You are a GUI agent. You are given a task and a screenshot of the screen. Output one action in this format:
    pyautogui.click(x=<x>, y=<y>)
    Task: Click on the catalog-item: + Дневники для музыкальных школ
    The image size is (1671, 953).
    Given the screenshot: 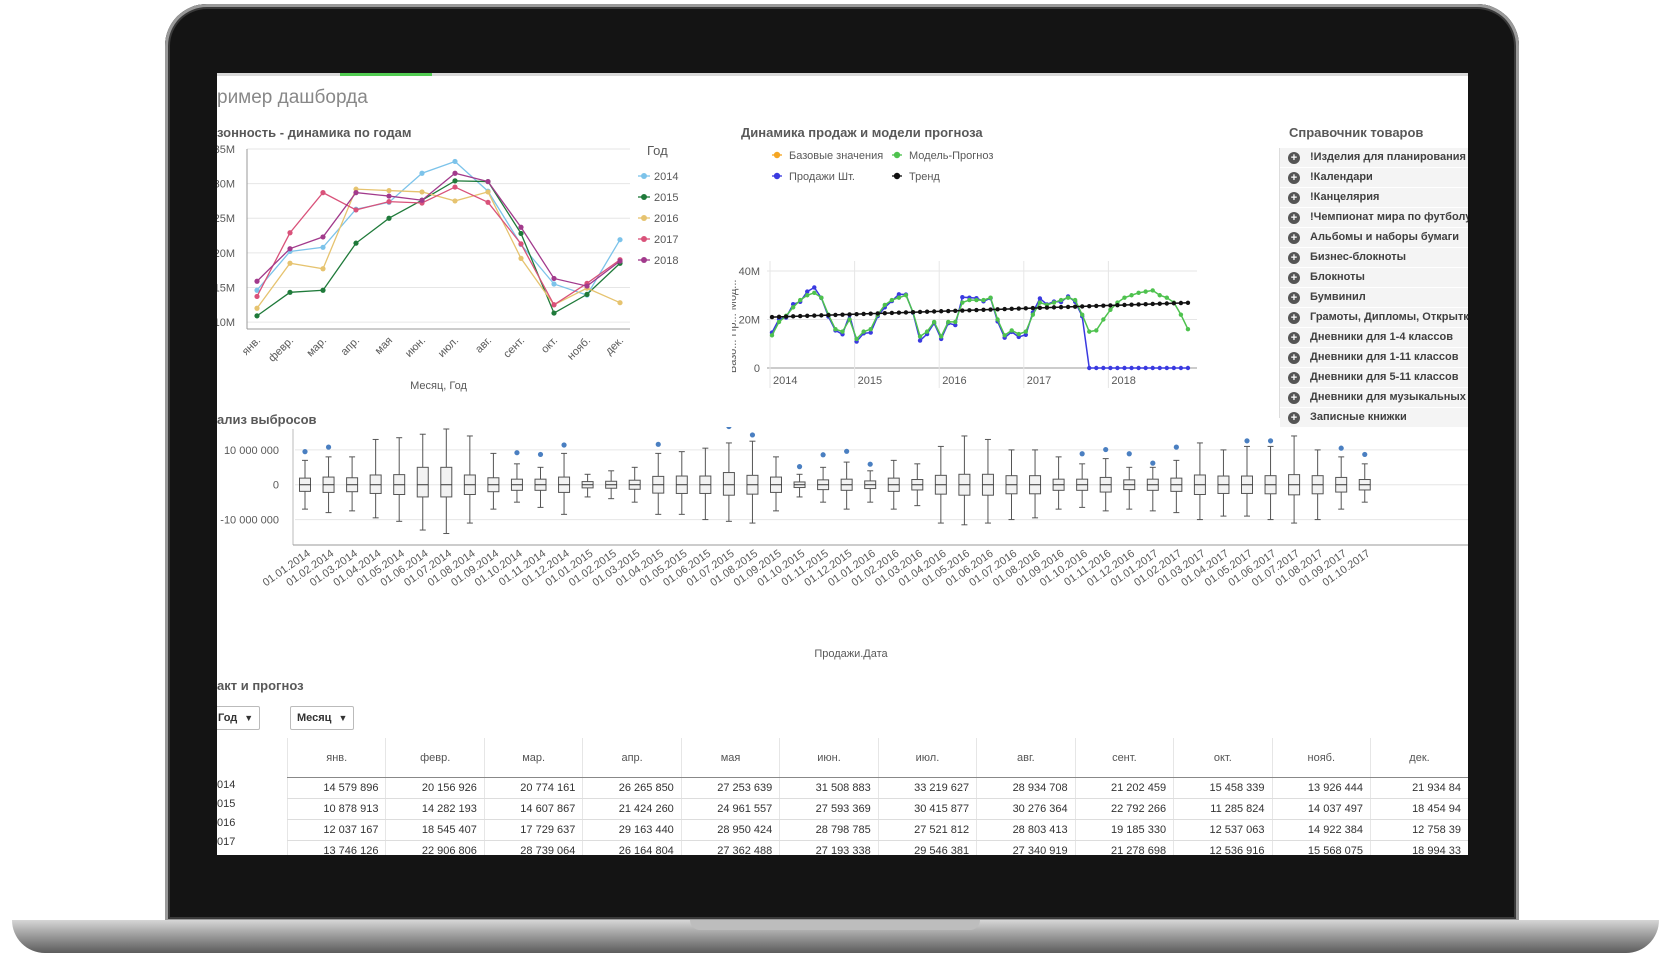 What is the action you would take?
    pyautogui.click(x=1374, y=398)
    